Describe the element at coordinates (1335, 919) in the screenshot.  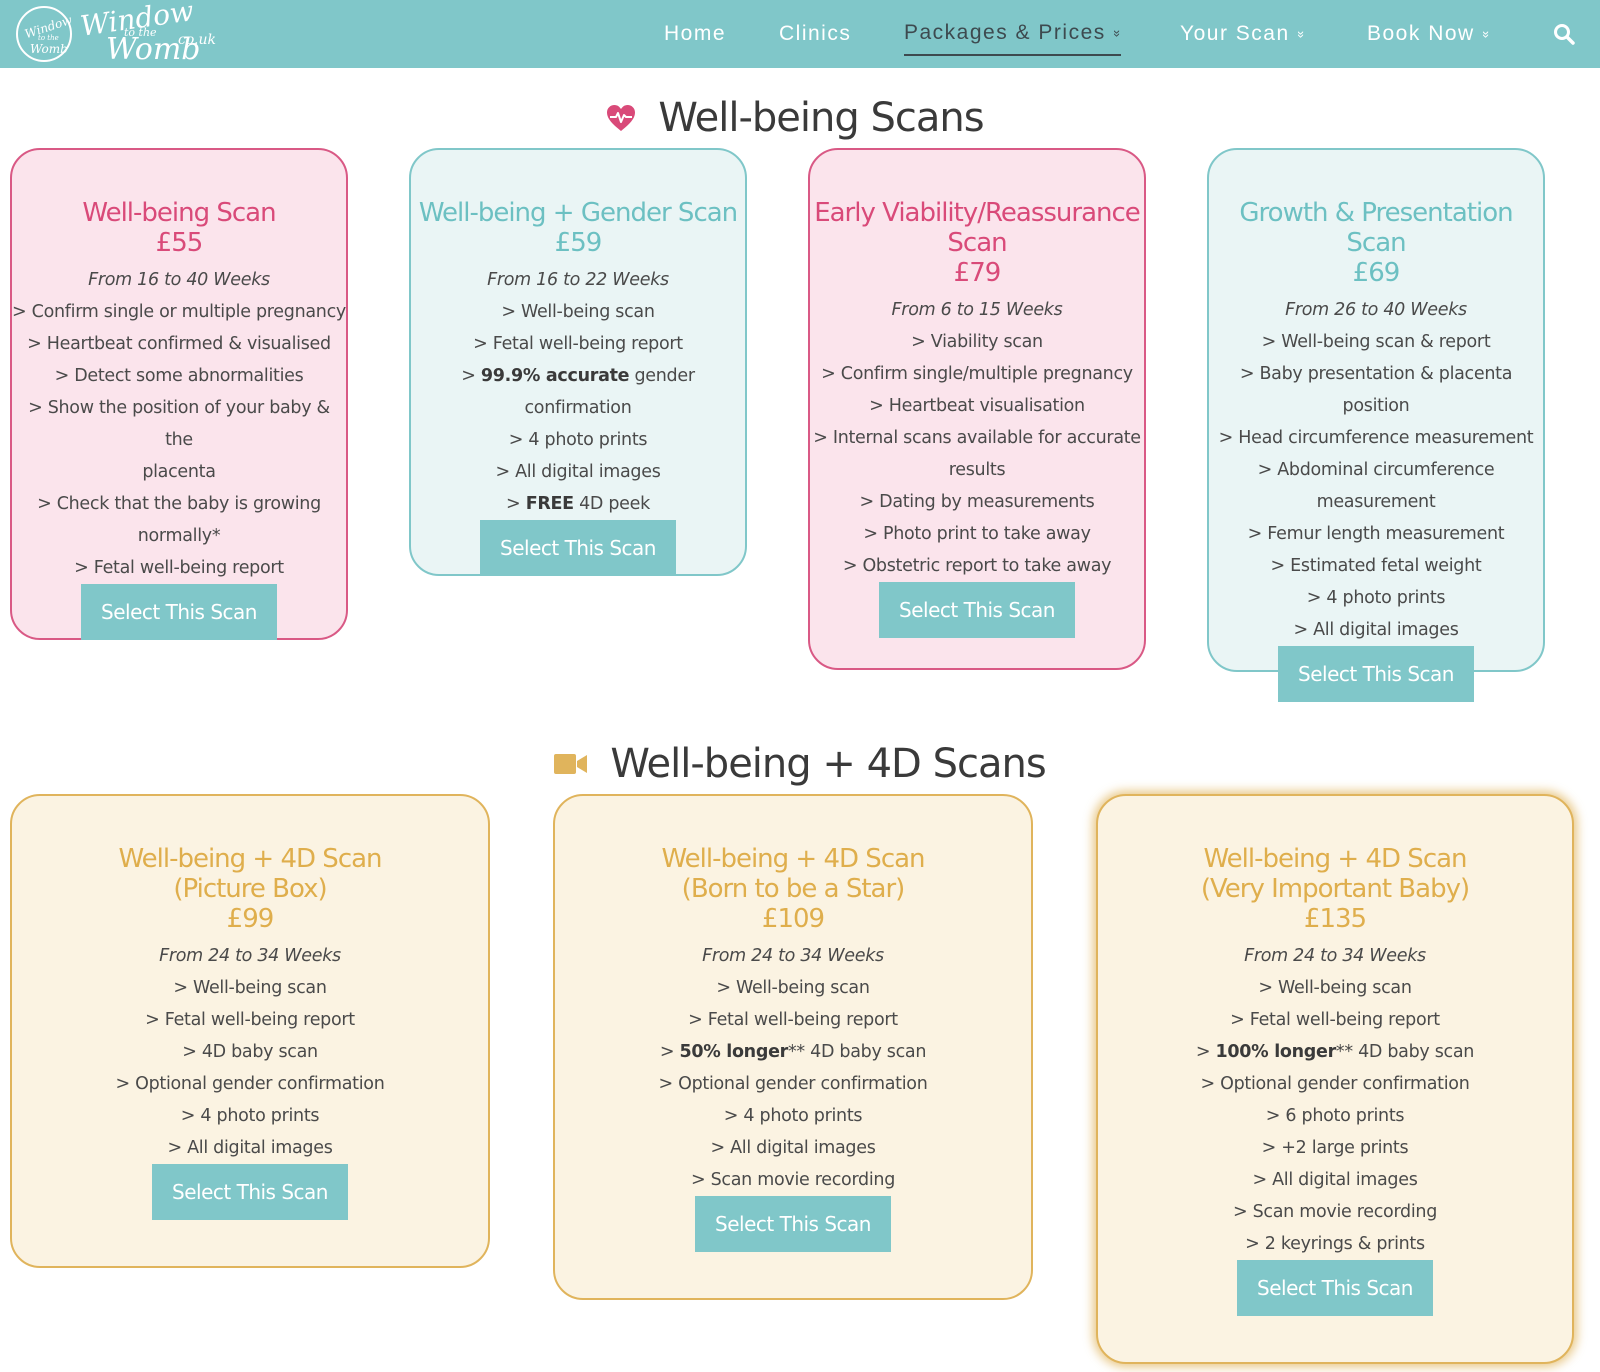
I see `card-price: £135` at that location.